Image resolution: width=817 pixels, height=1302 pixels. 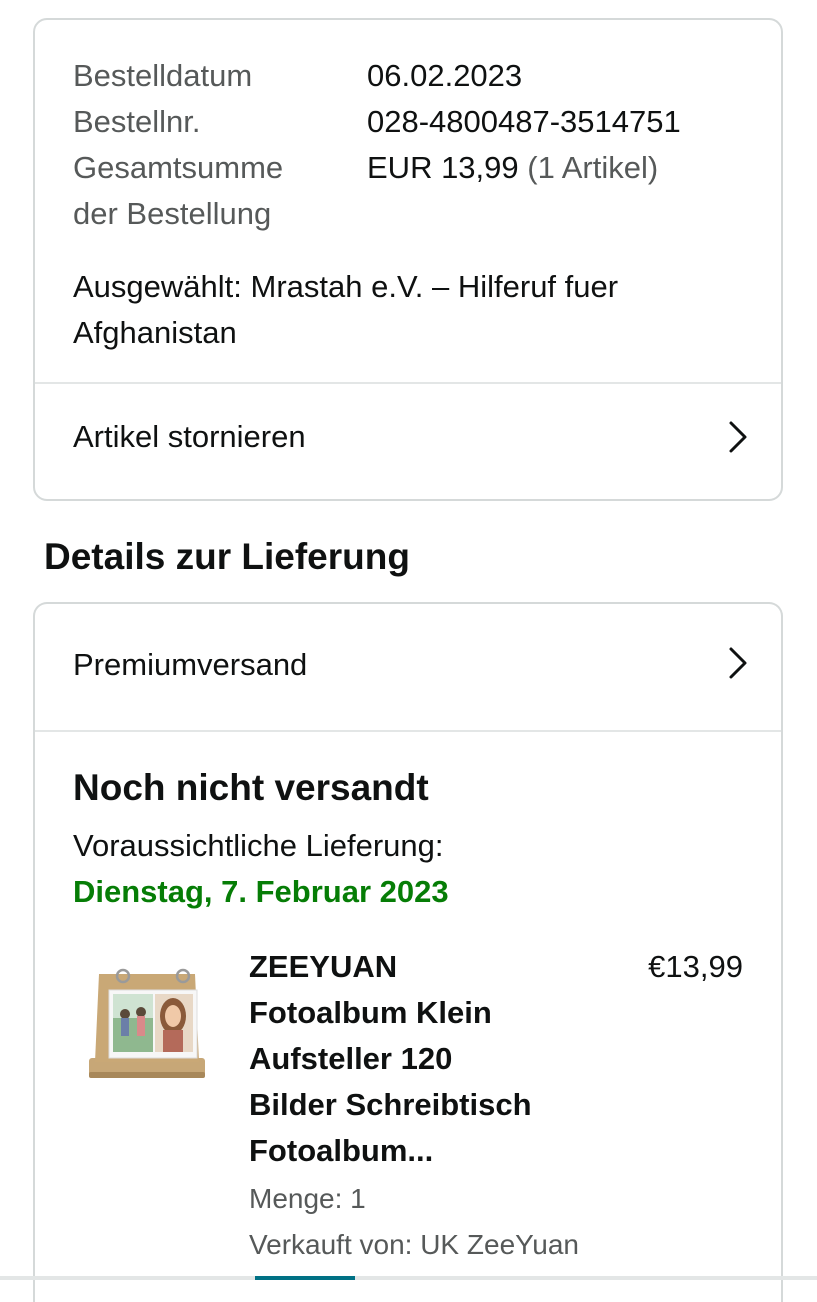 What do you see at coordinates (408, 667) in the screenshot?
I see `shipping-option-row: Premiumversand` at bounding box center [408, 667].